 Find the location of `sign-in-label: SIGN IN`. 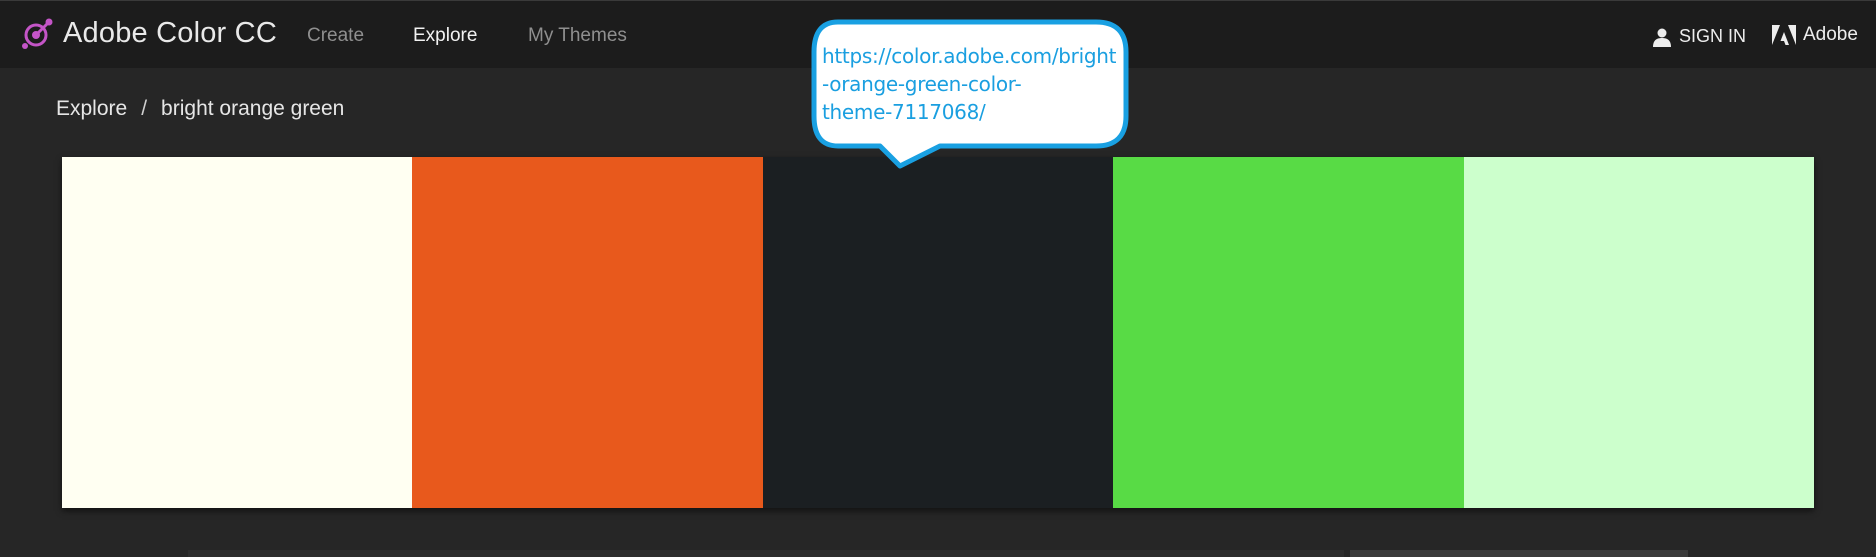

sign-in-label: SIGN IN is located at coordinates (1713, 36).